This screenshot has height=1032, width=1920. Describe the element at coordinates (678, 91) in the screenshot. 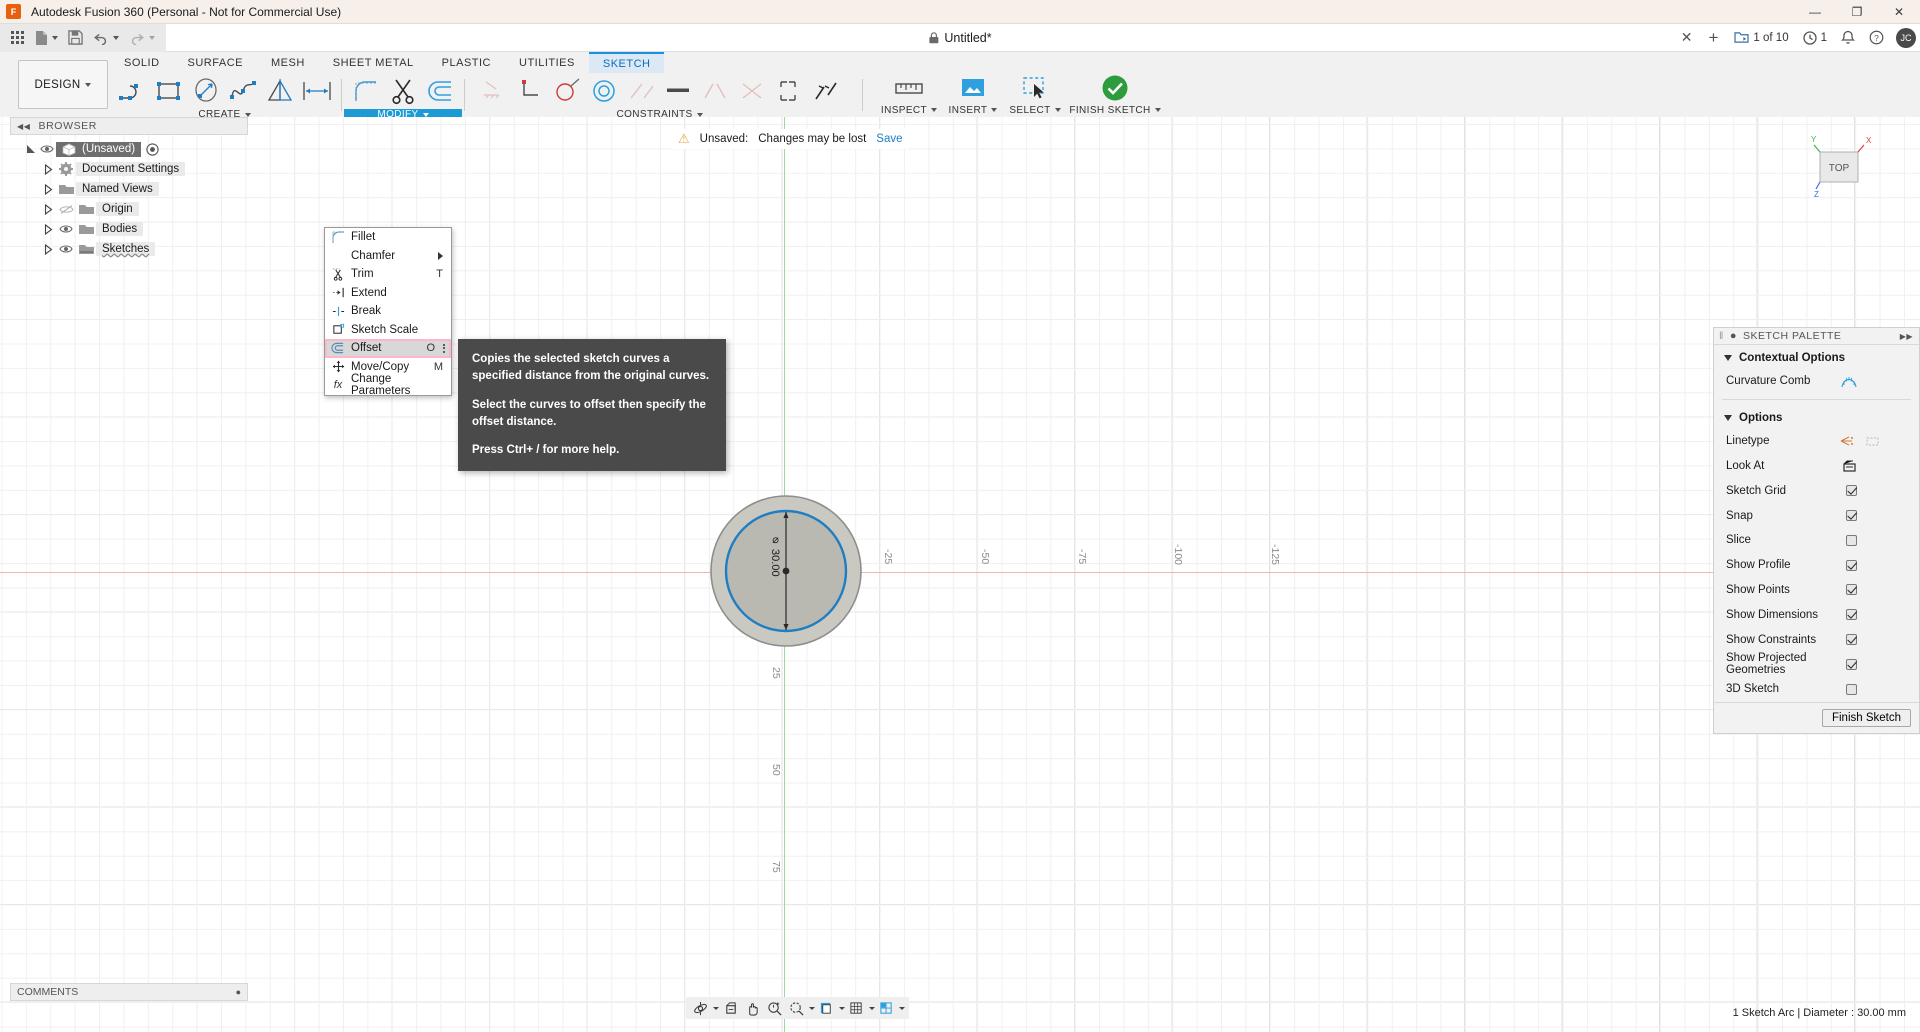

I see `equal-constraint-button` at that location.